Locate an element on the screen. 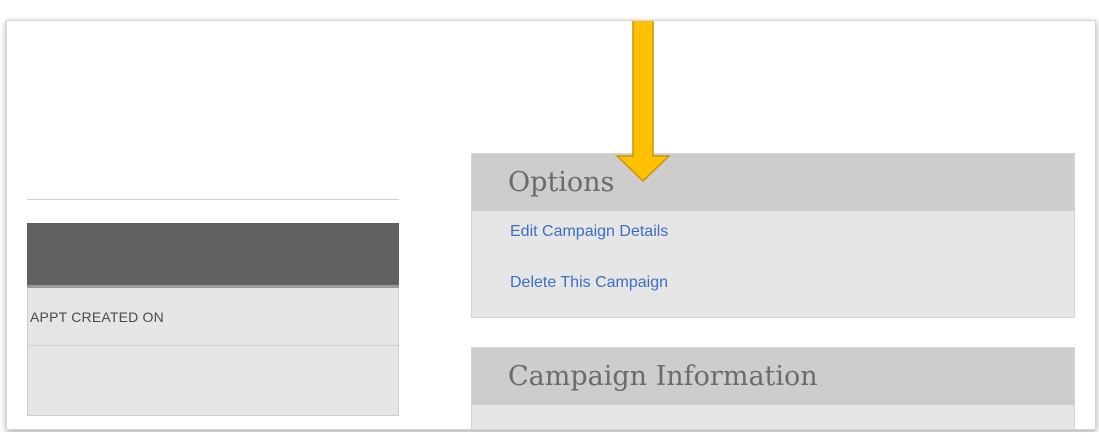  campaign-information-panel: Campaign Information is located at coordinates (773, 388).